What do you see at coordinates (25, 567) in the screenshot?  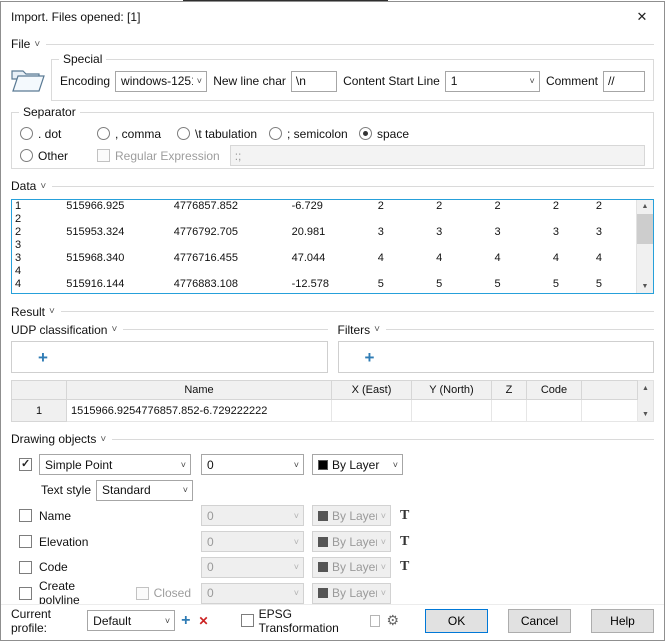 I see `code-checkbox` at bounding box center [25, 567].